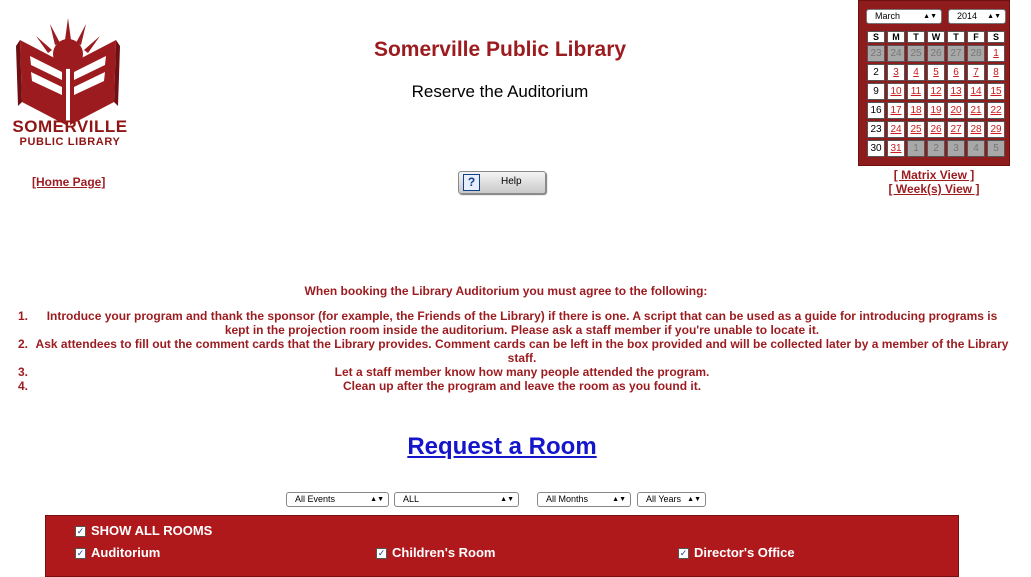  What do you see at coordinates (896, 53) in the screenshot?
I see `calendar-day-other-month: 24` at bounding box center [896, 53].